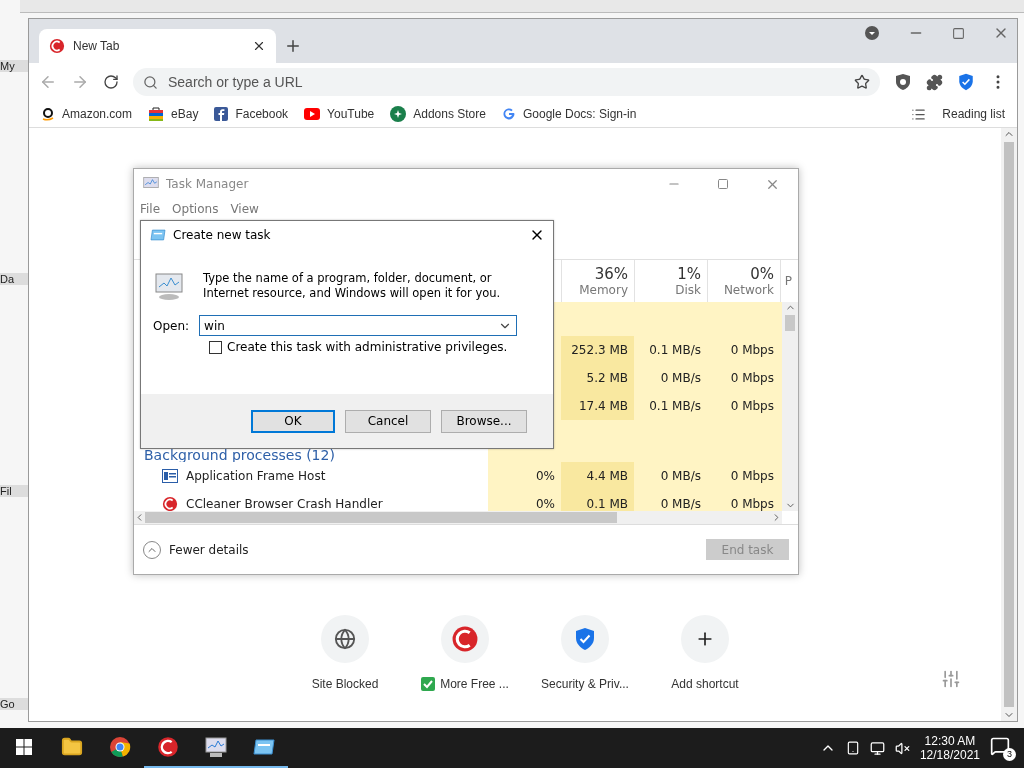  Describe the element at coordinates (293, 421) in the screenshot. I see `dialog-button: OK` at that location.